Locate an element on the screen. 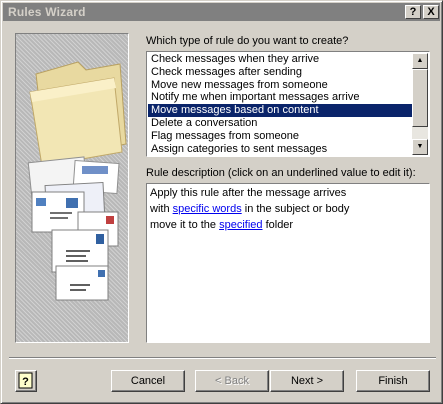 This screenshot has height=404, width=443. help-button: ? is located at coordinates (26, 381).